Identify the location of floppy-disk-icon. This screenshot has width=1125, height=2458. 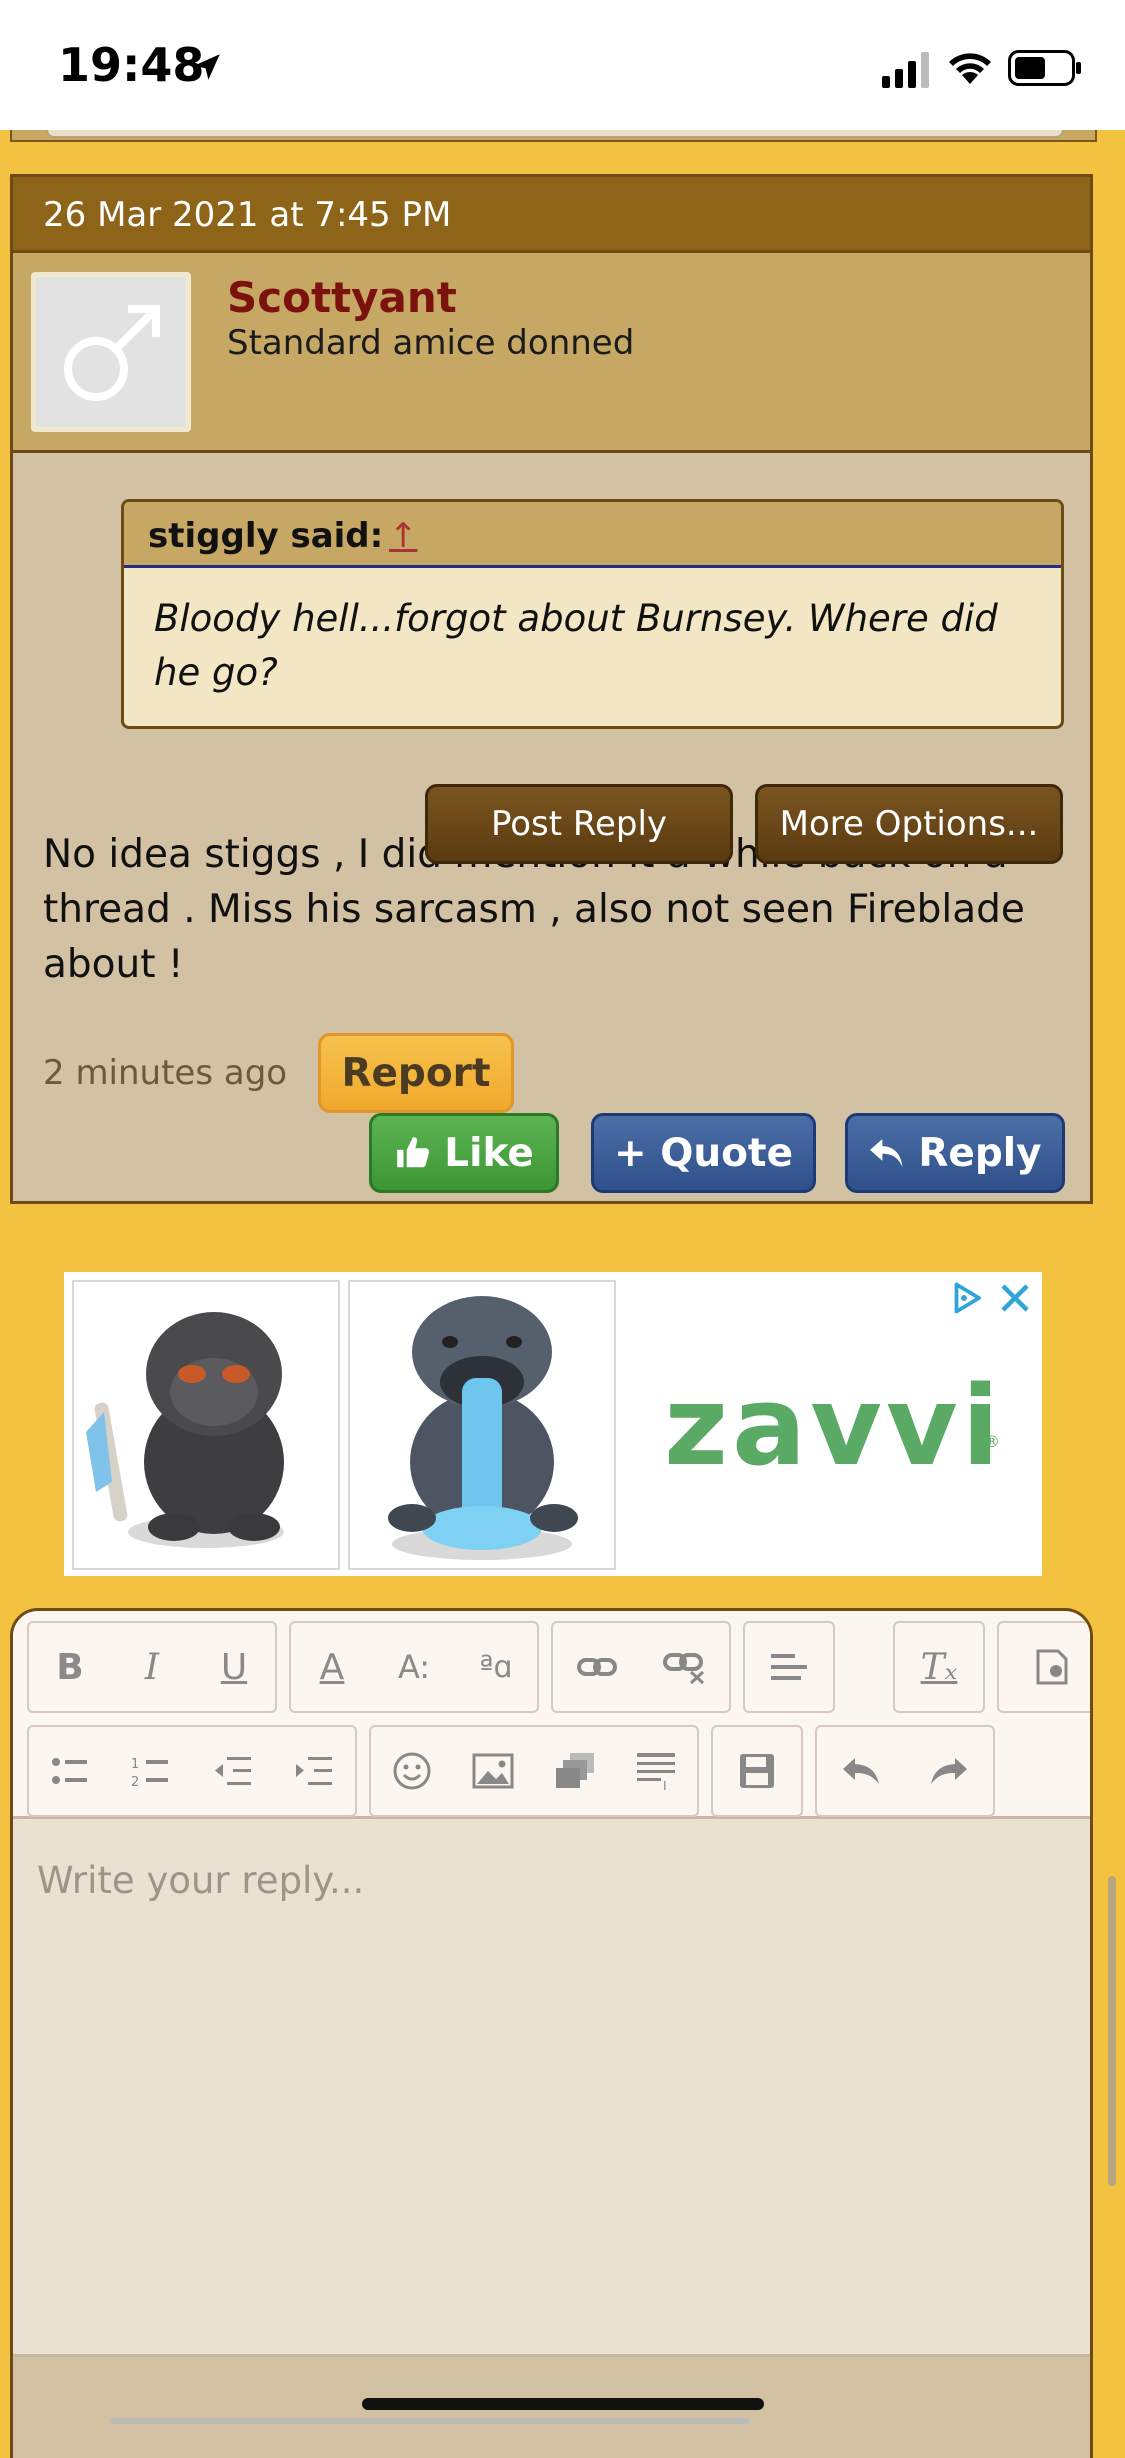
(757, 1771).